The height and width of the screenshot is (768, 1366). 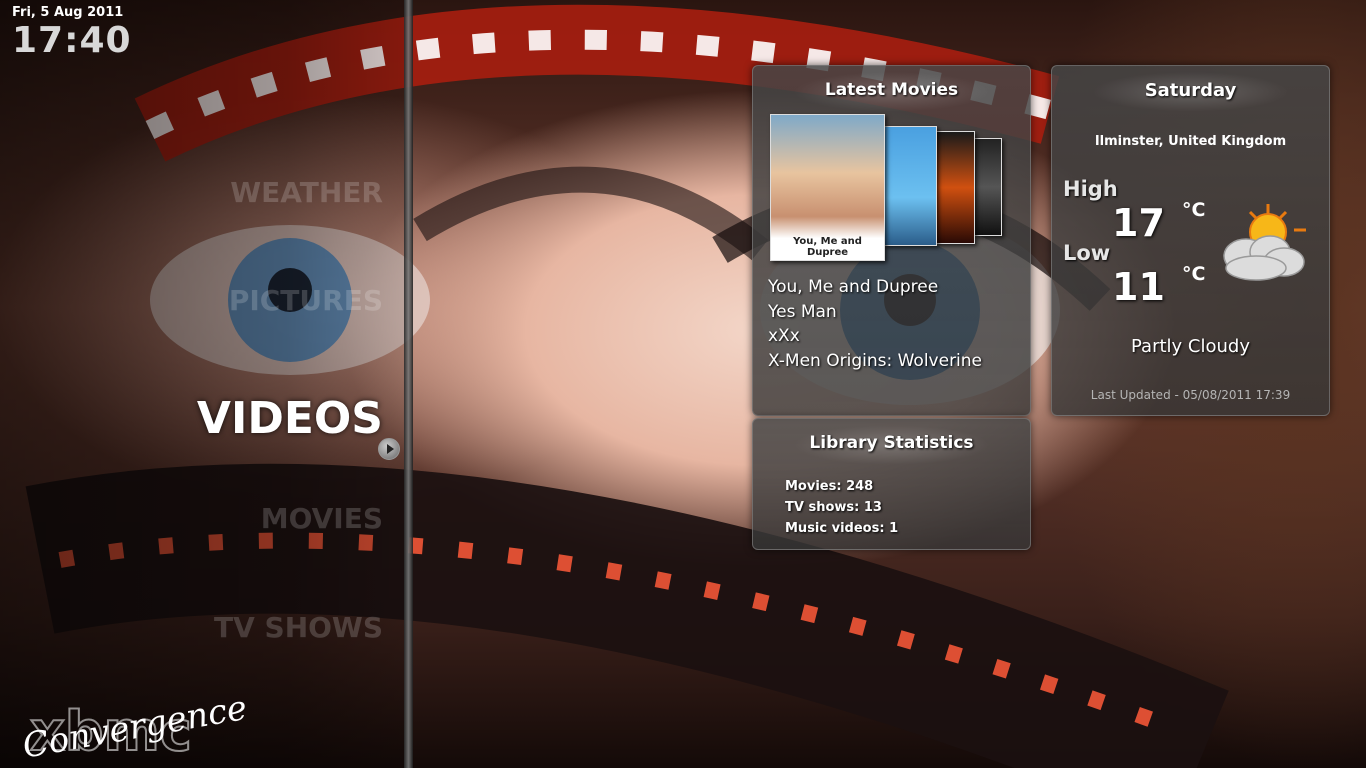 What do you see at coordinates (1190, 141) in the screenshot?
I see `weather-location: Ilminster, United Kingdom` at bounding box center [1190, 141].